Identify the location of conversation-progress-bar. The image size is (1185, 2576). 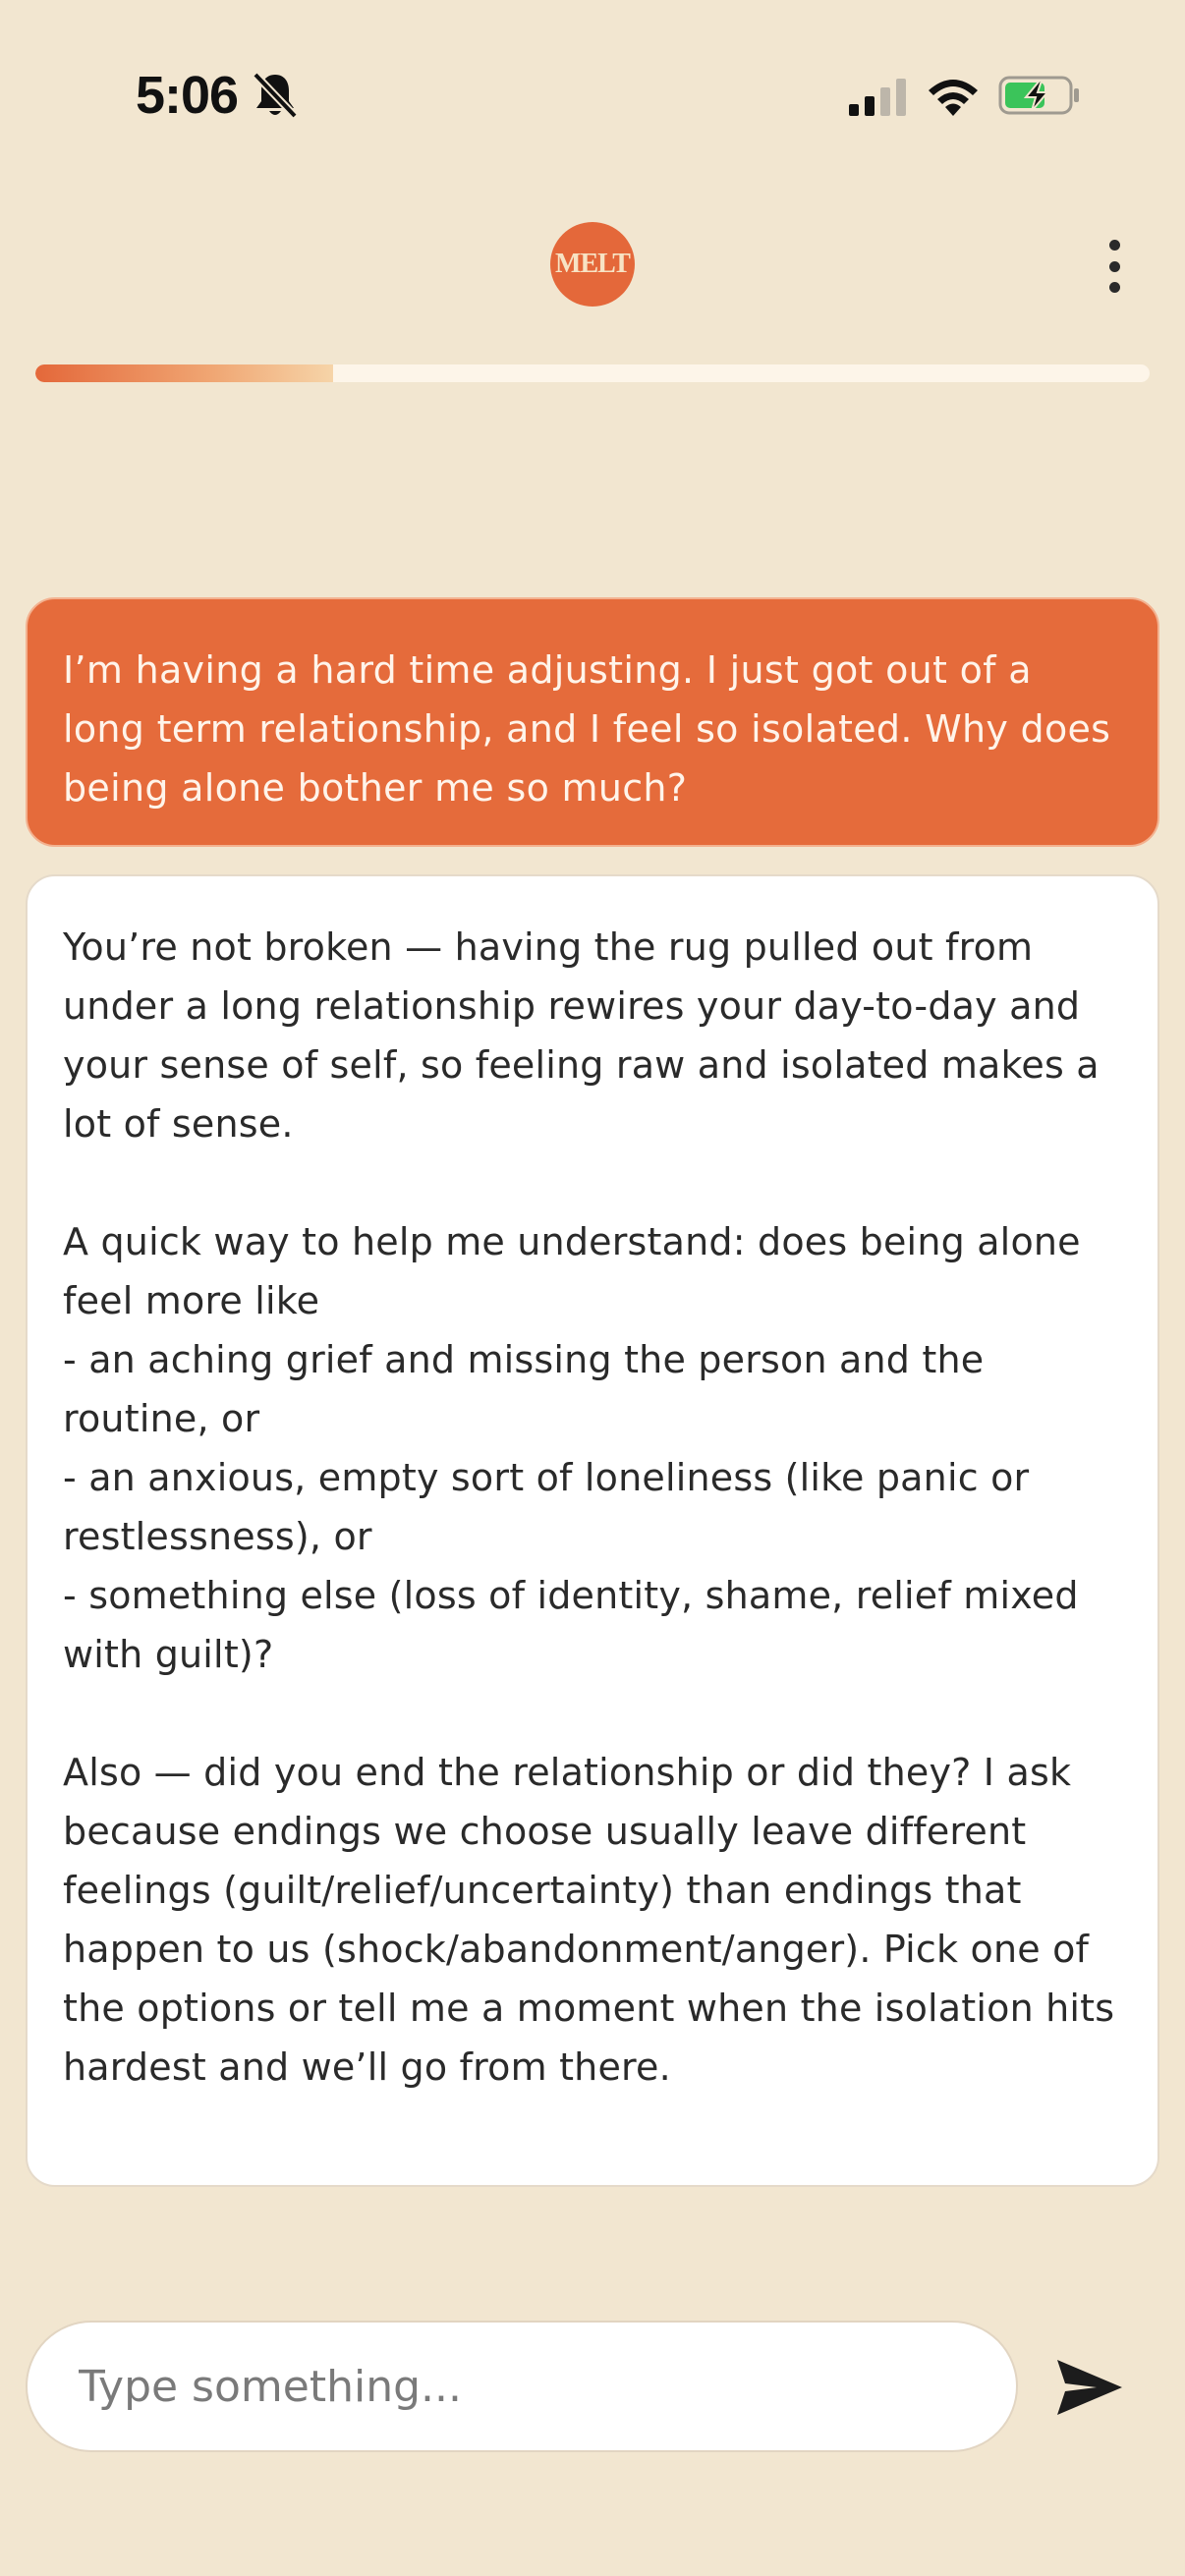
(592, 373).